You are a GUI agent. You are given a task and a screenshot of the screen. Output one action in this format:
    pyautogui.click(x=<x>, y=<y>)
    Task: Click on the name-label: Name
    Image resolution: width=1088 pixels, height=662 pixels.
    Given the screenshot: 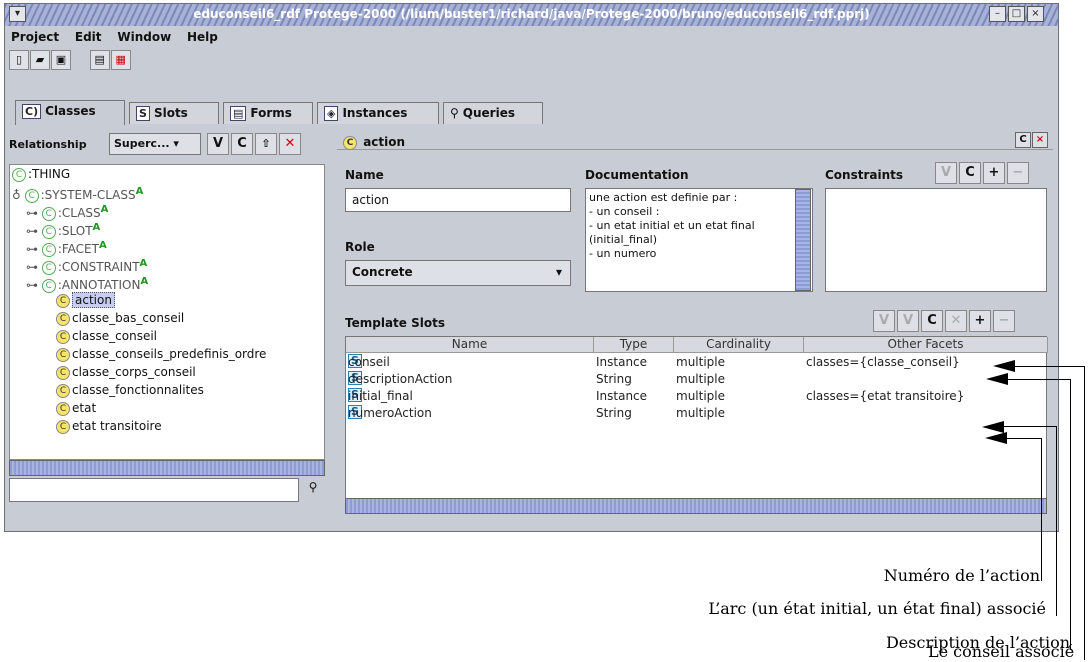 What is the action you would take?
    pyautogui.click(x=364, y=175)
    